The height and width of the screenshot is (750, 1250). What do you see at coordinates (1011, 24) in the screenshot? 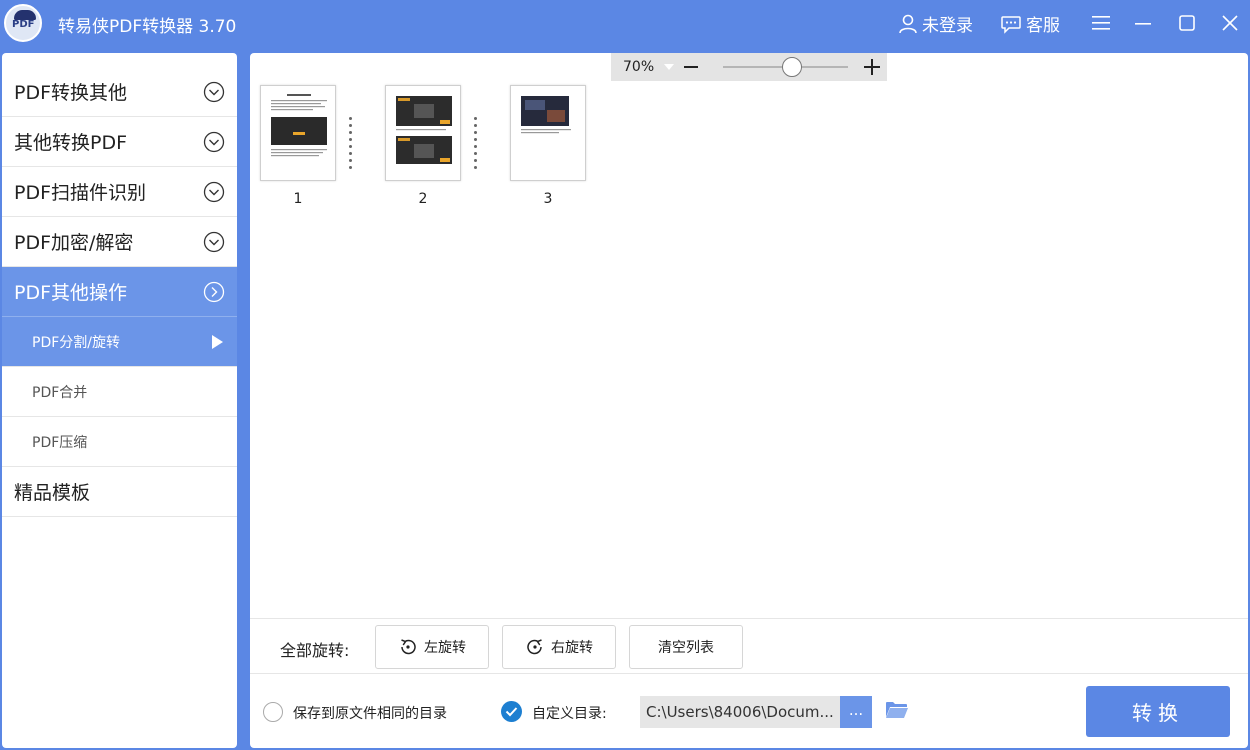
I see `chat-icon` at bounding box center [1011, 24].